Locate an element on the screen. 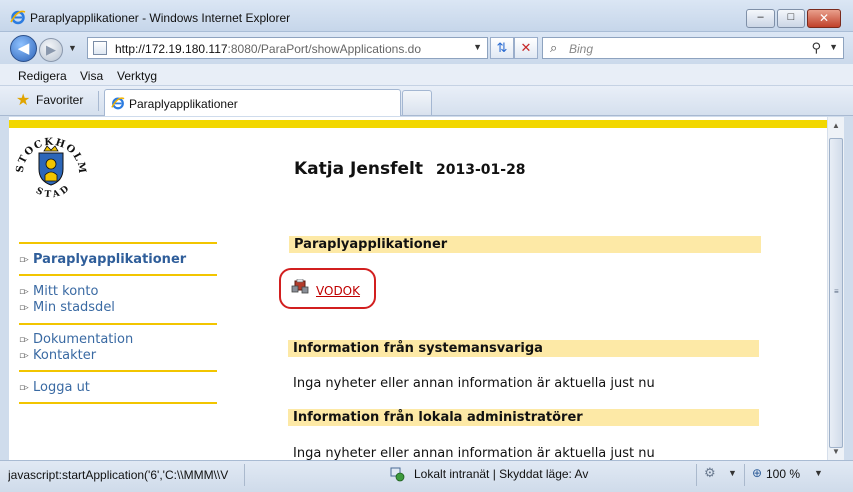  favorites-label: Favoriter is located at coordinates (60, 100).